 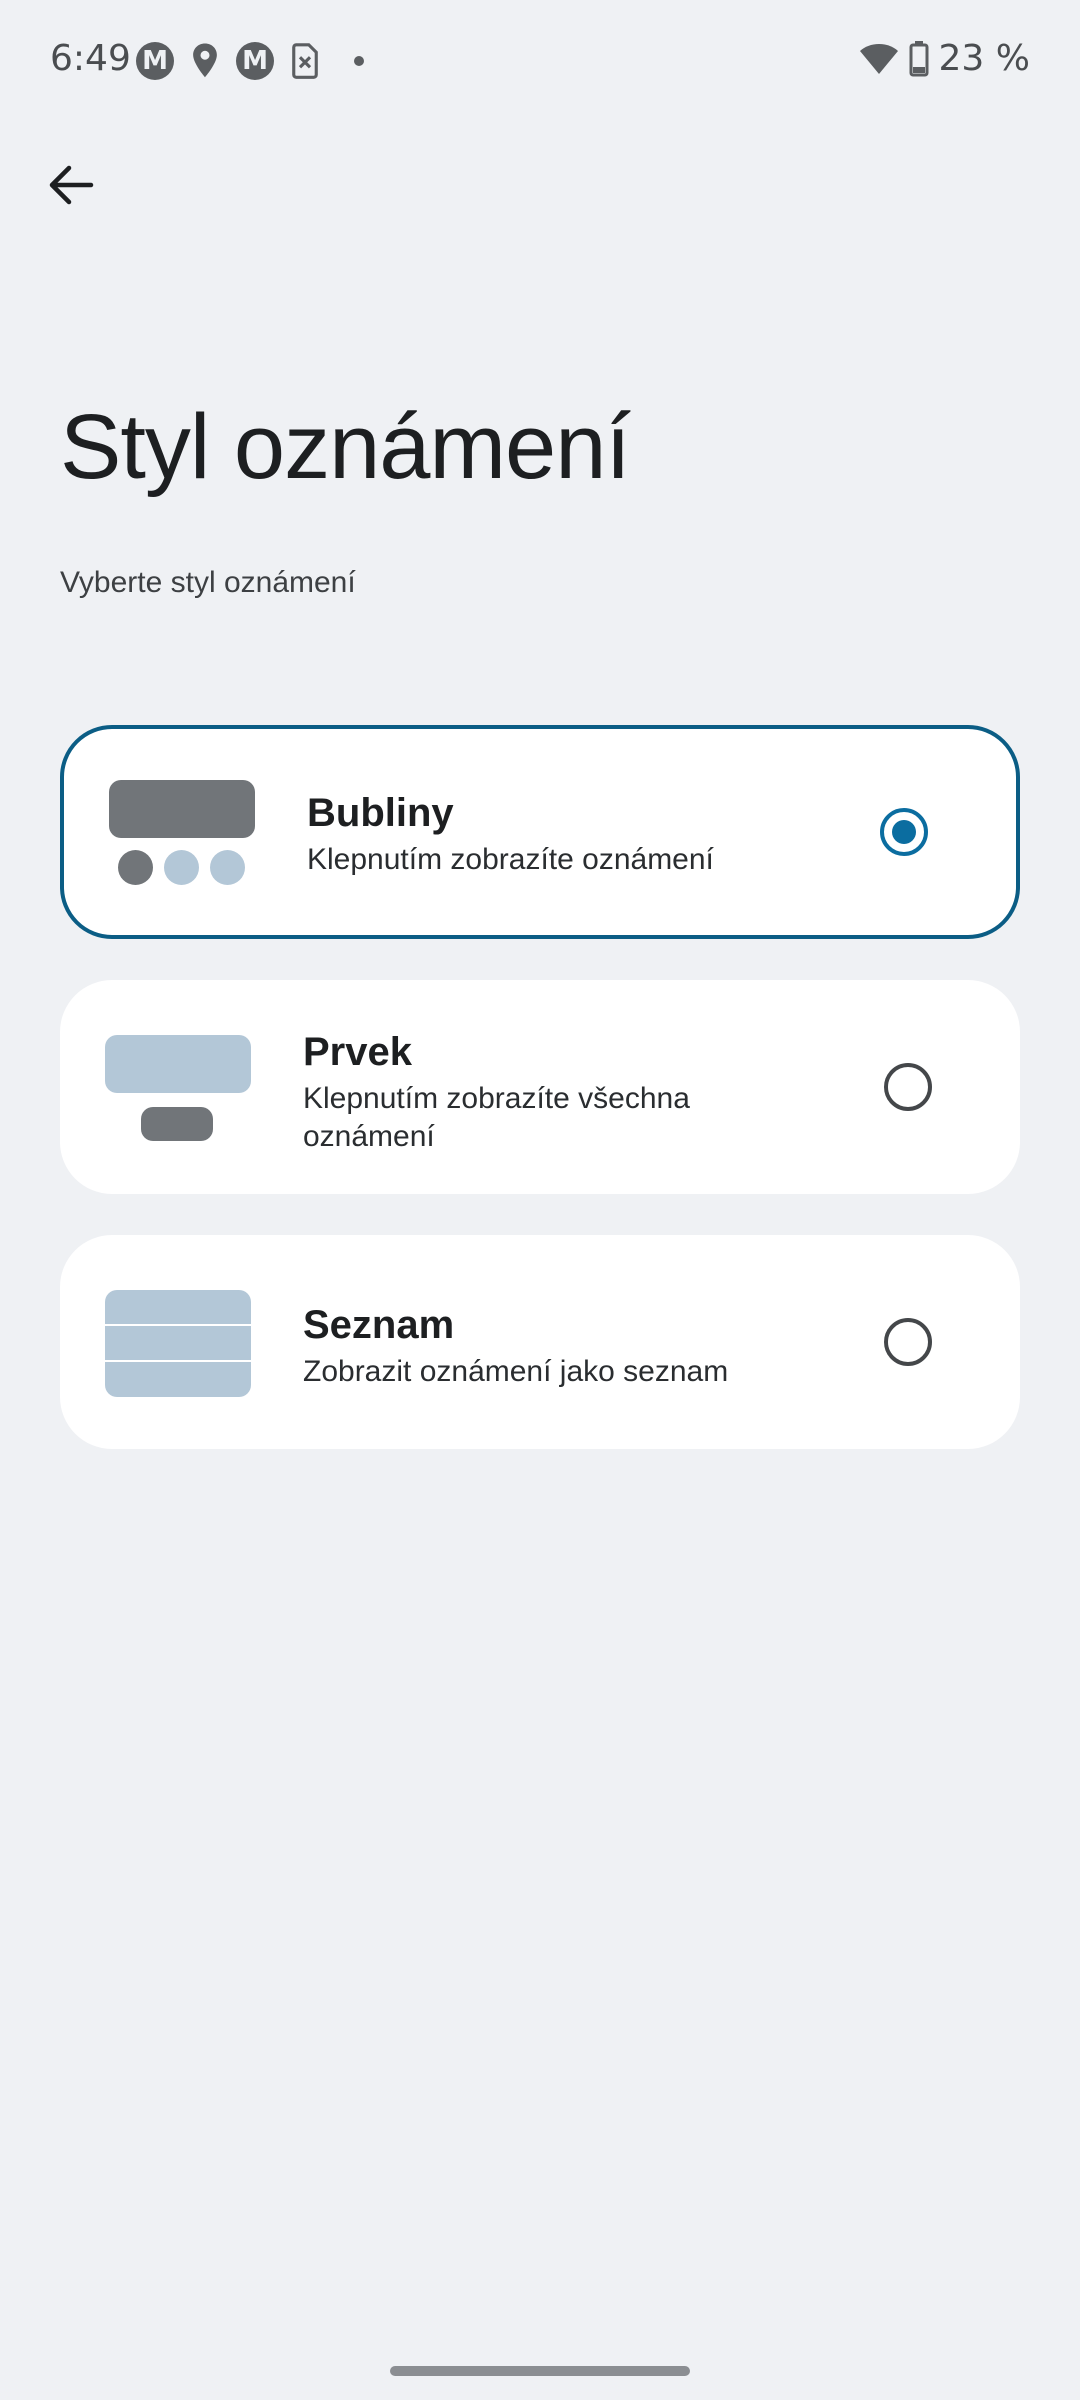 I want to click on element-illustration, so click(x=178, y=1089).